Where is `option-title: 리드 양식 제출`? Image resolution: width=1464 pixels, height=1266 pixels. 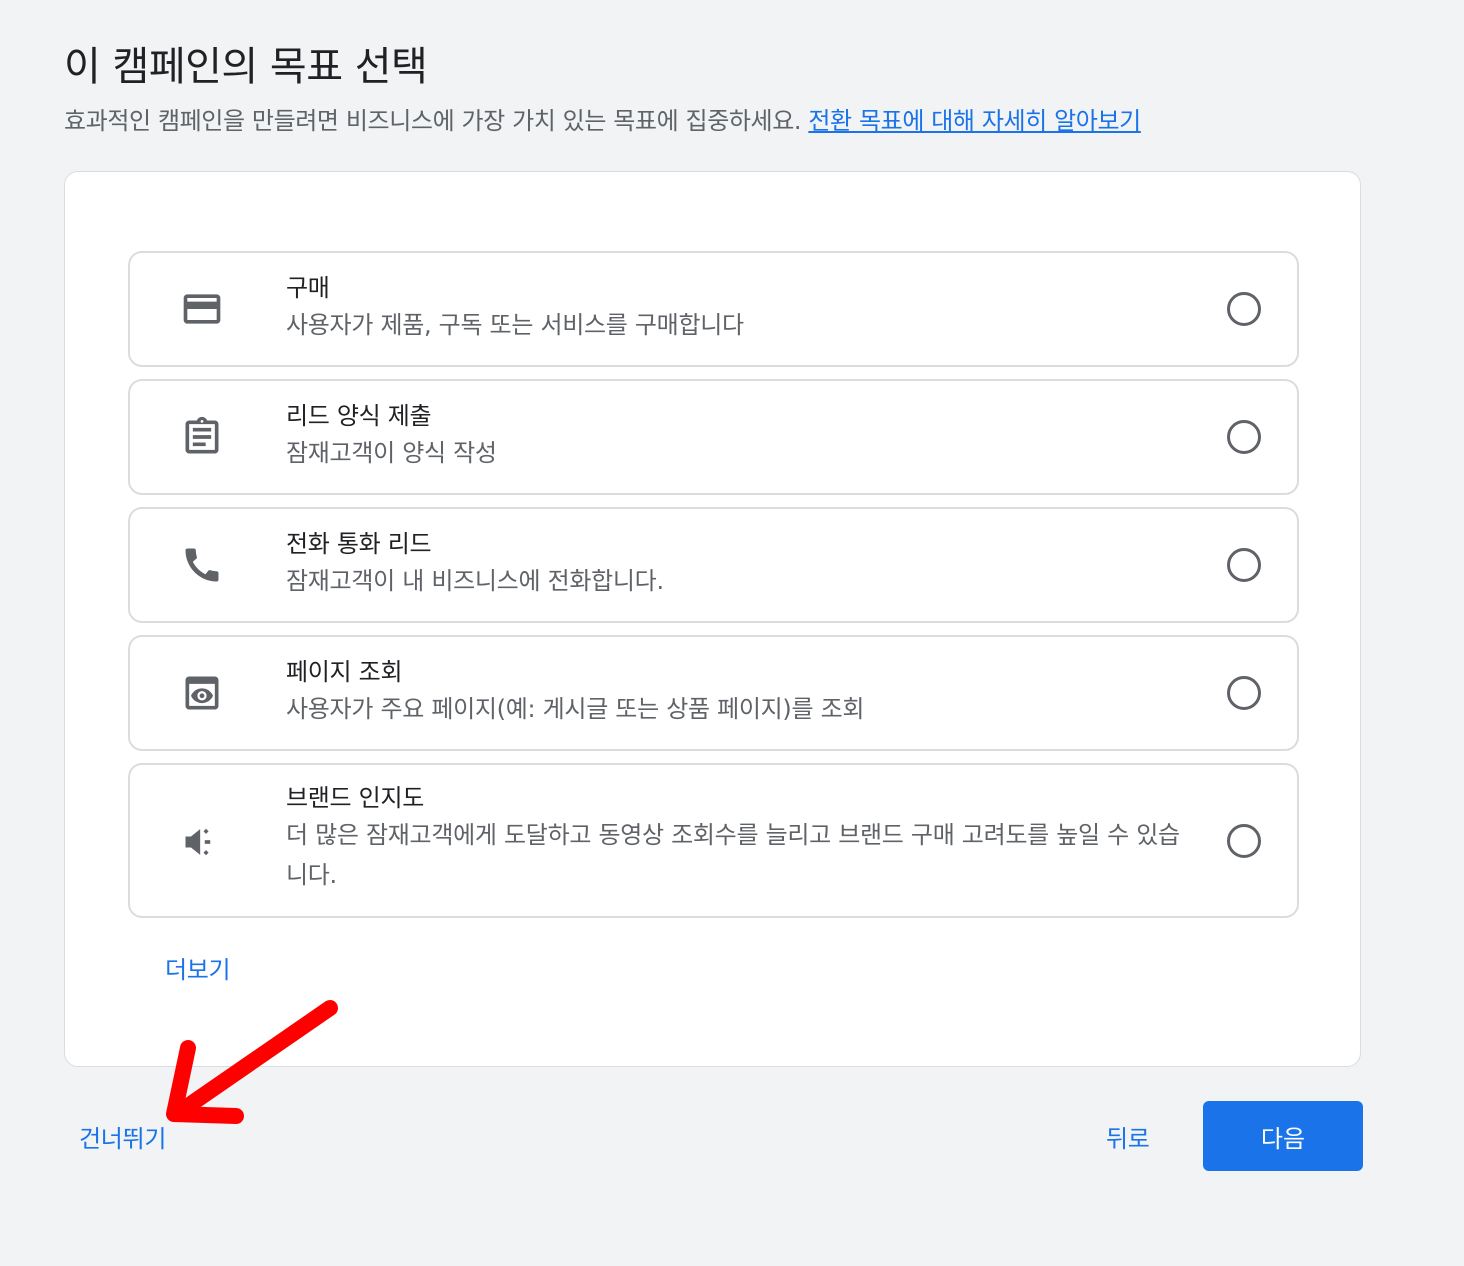 option-title: 리드 양식 제출 is located at coordinates (359, 416).